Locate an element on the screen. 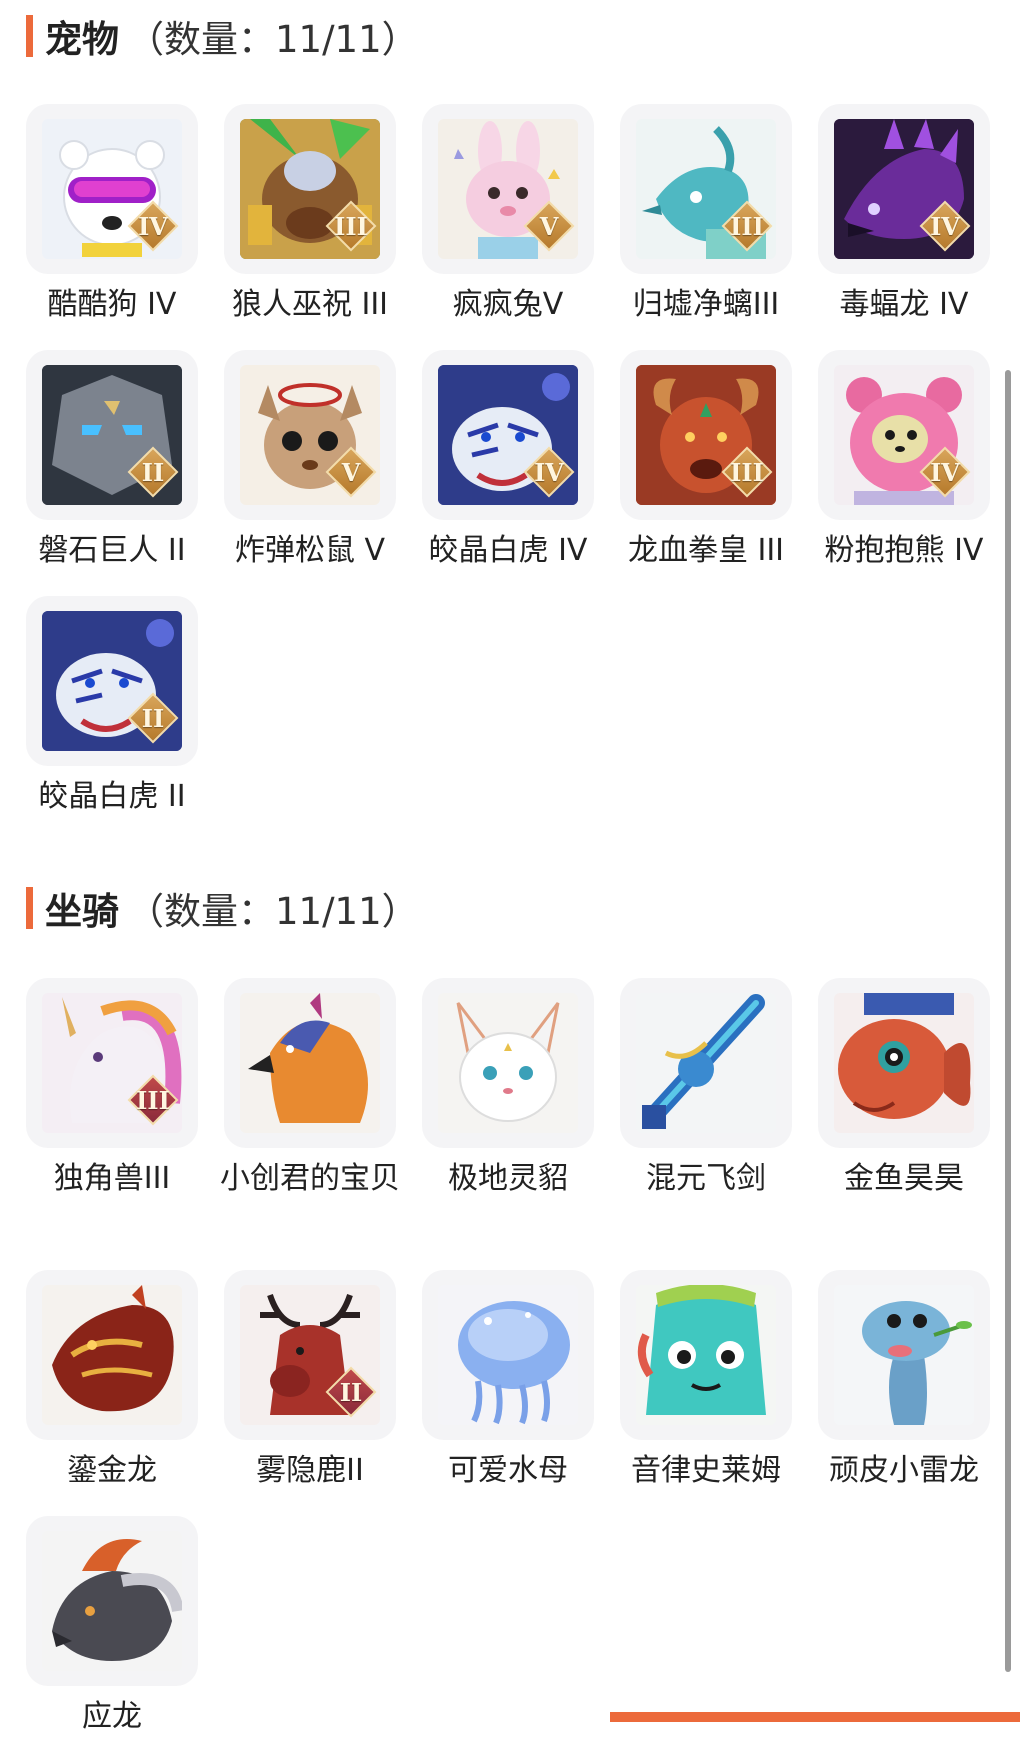 The width and height of the screenshot is (1020, 1740). mount-item: 极地灵貂 is located at coordinates (508, 1090).